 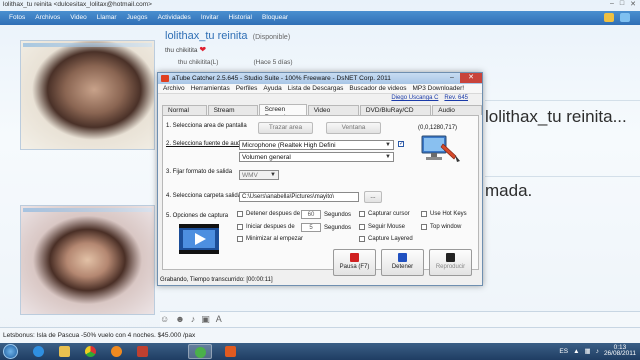 I want to click on output-folder-input: C:\Users\anabella\Pictures\mayito\, so click(x=299, y=197).